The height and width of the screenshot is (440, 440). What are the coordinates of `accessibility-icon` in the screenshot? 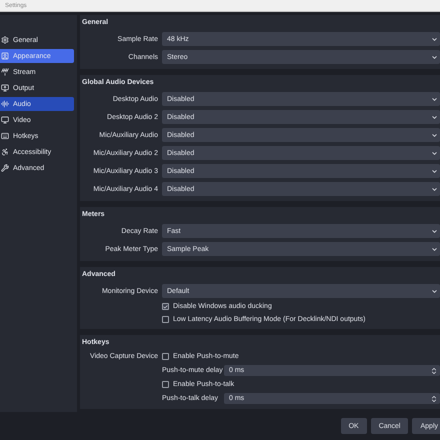 It's located at (5, 152).